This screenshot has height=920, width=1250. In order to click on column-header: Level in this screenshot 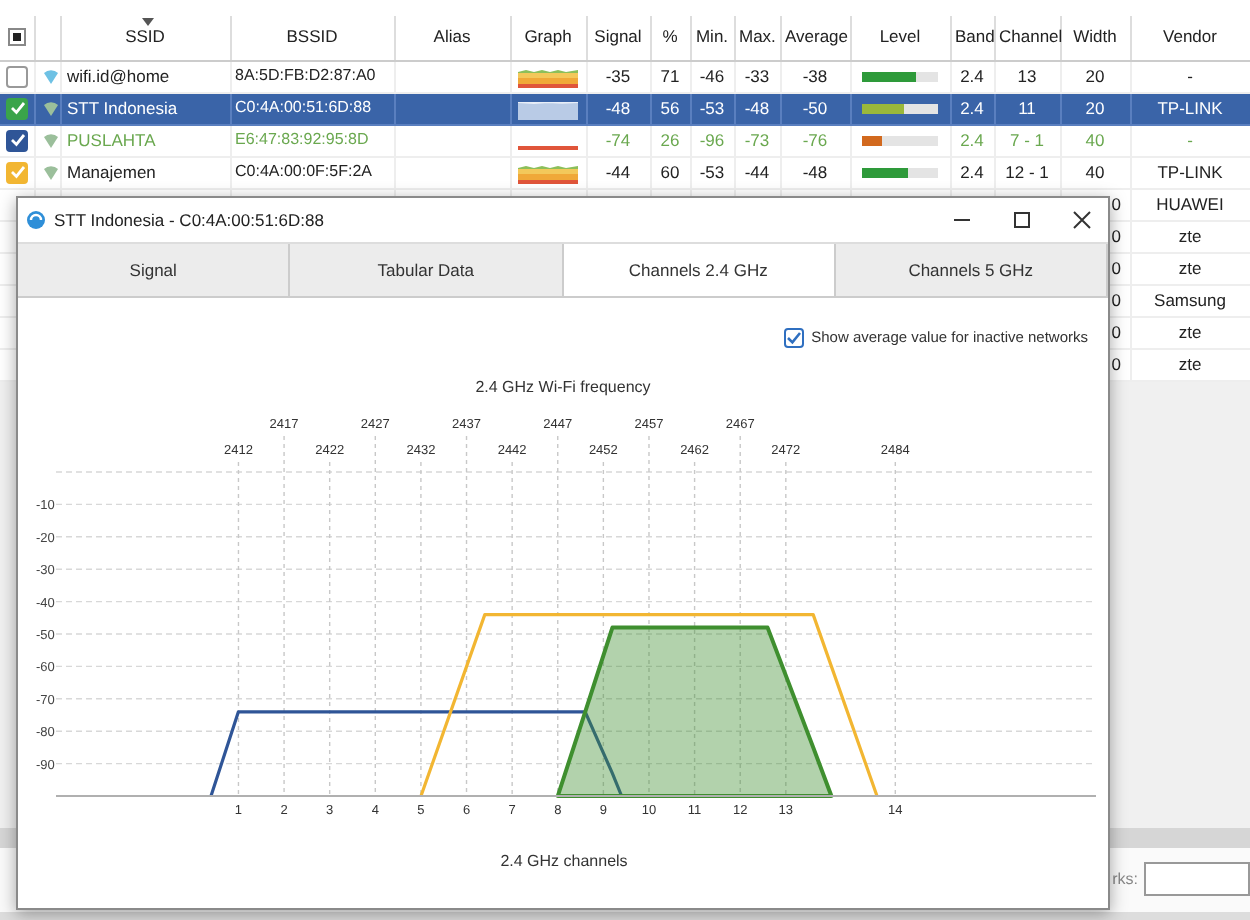, I will do `click(900, 36)`.